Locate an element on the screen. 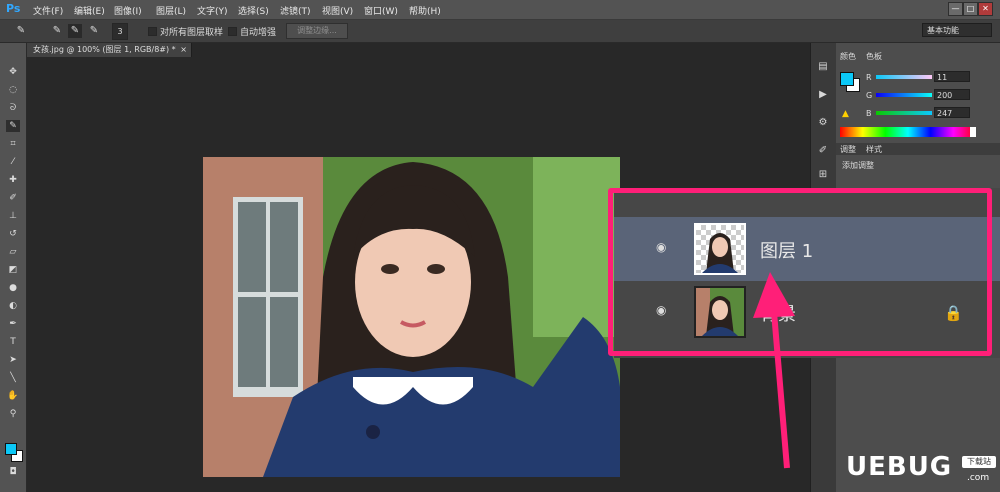 Image resolution: width=1000 pixels, height=492 pixels. watermark-domain: .com is located at coordinates (978, 478).